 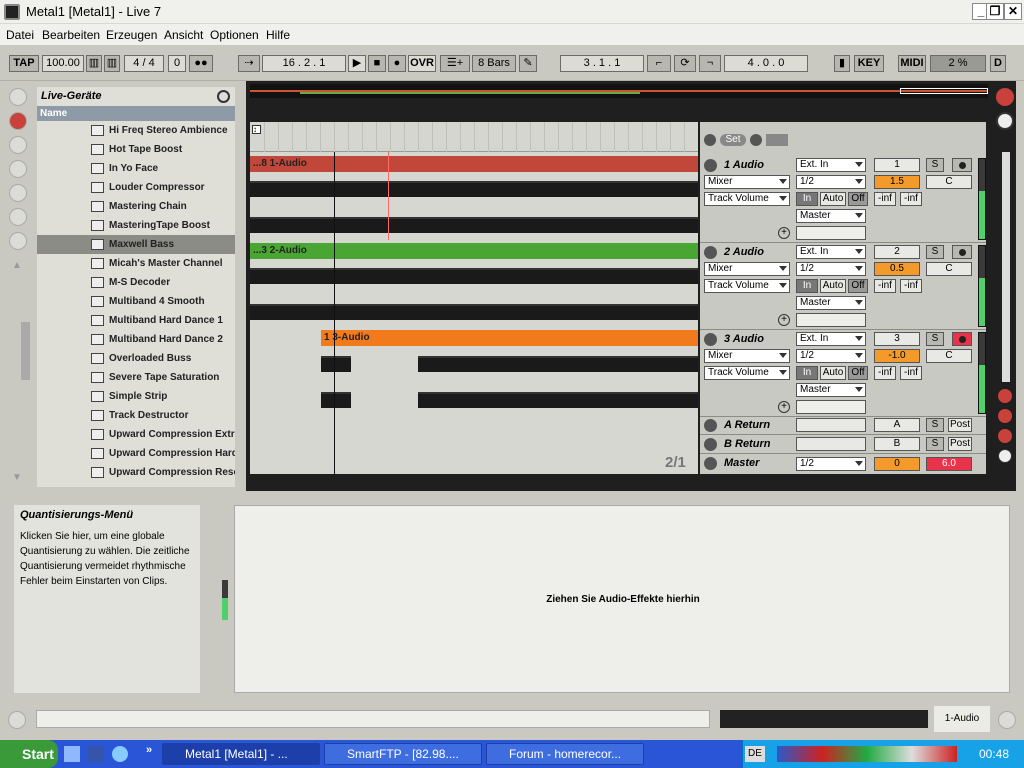 What do you see at coordinates (336, 400) in the screenshot?
I see `clip-3-waveform-bottom-a` at bounding box center [336, 400].